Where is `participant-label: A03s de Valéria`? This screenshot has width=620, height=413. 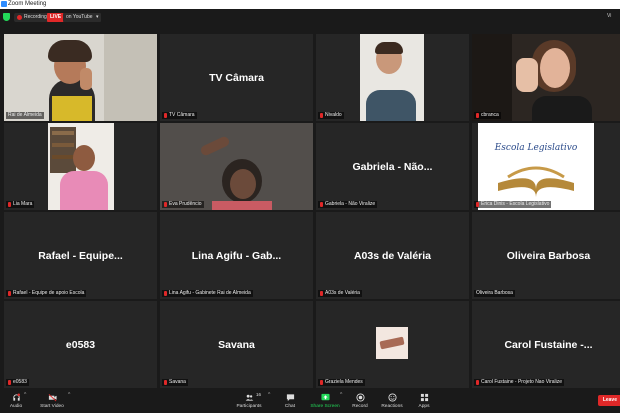 participant-label: A03s de Valéria is located at coordinates (340, 293).